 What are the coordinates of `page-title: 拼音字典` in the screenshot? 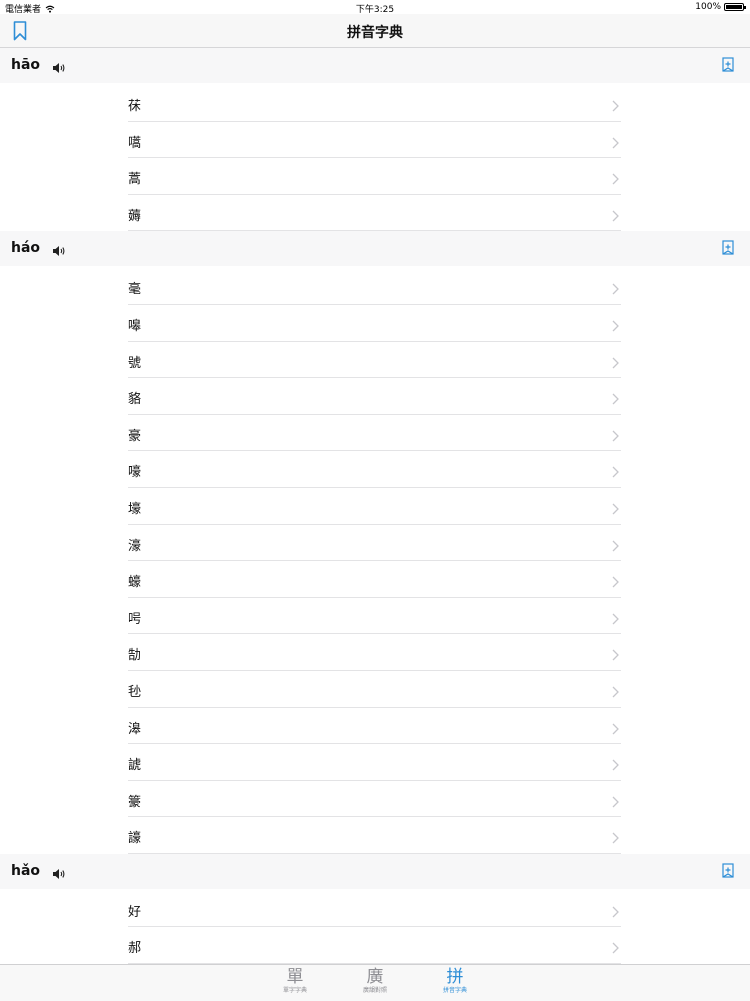 It's located at (375, 33).